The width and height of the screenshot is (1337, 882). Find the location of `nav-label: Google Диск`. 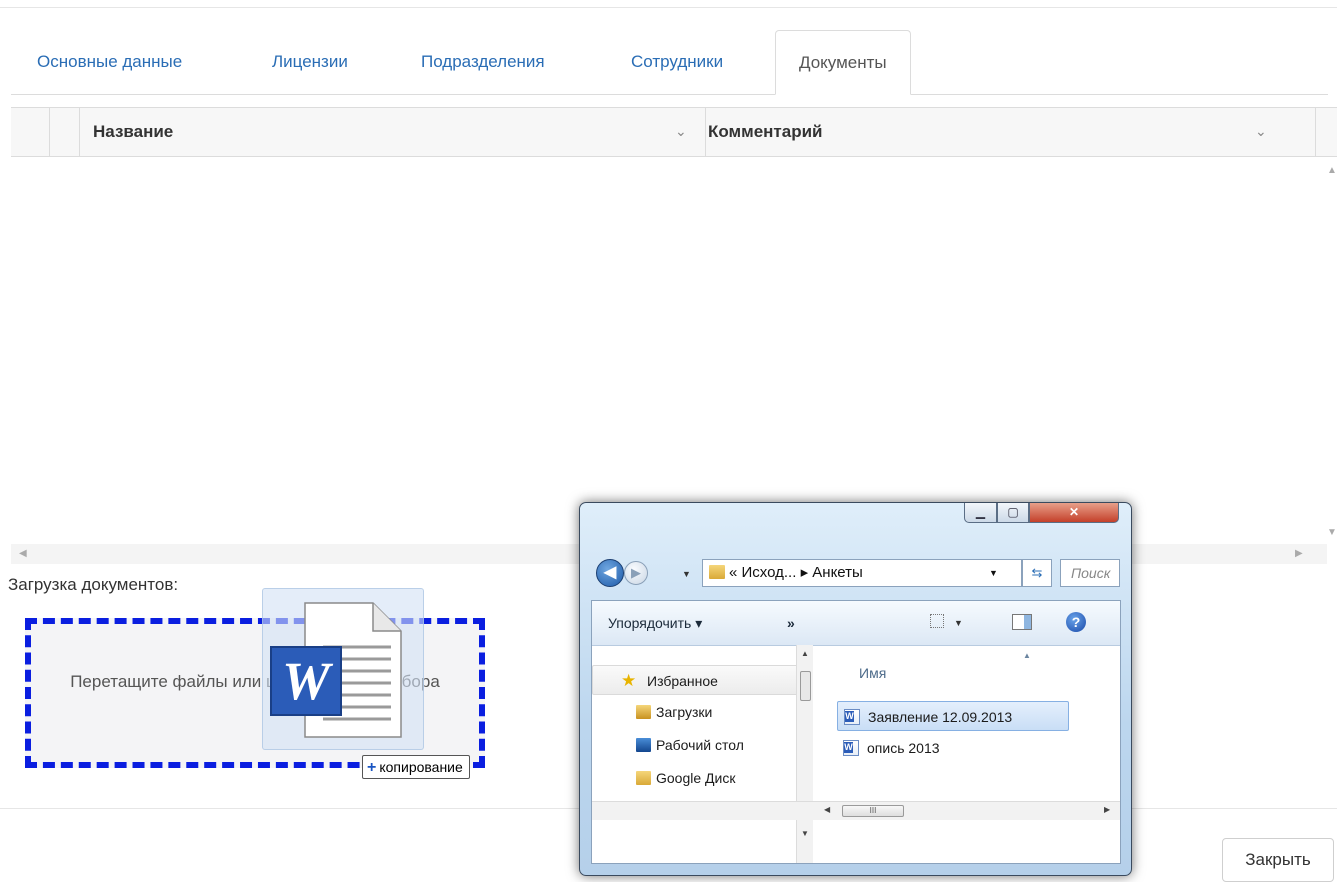

nav-label: Google Диск is located at coordinates (696, 778).